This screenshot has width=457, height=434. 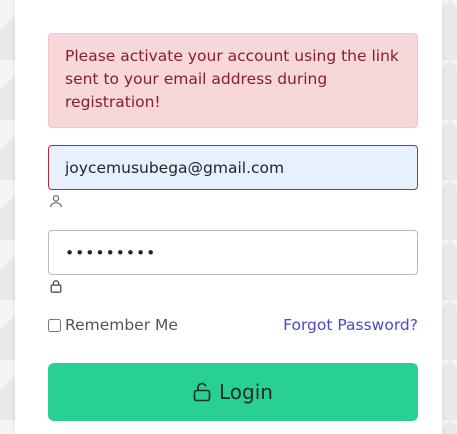 I want to click on user-icon, so click(x=56, y=201).